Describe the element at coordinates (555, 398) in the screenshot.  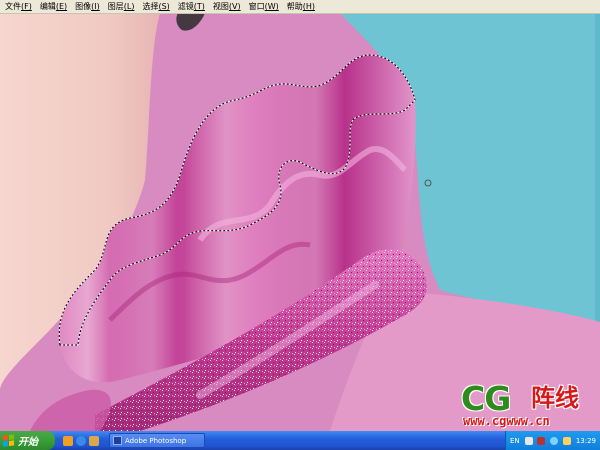
I see `watermark-brand-cn: 阵线` at that location.